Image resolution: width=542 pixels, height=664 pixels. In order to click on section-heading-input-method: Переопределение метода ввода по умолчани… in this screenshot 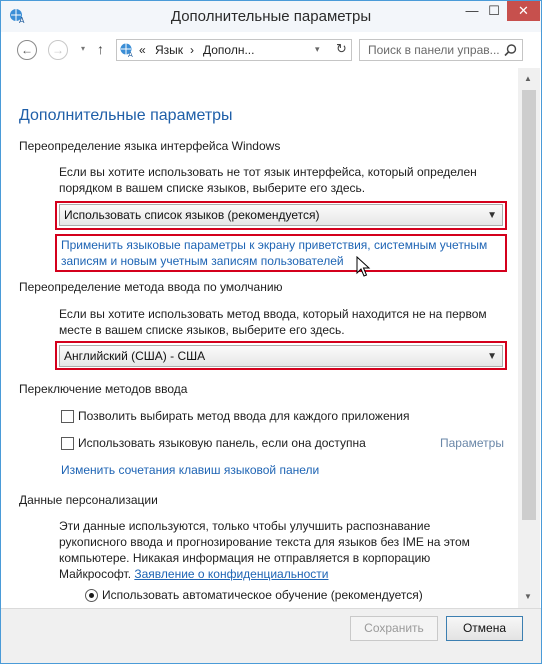, I will do `click(151, 287)`.